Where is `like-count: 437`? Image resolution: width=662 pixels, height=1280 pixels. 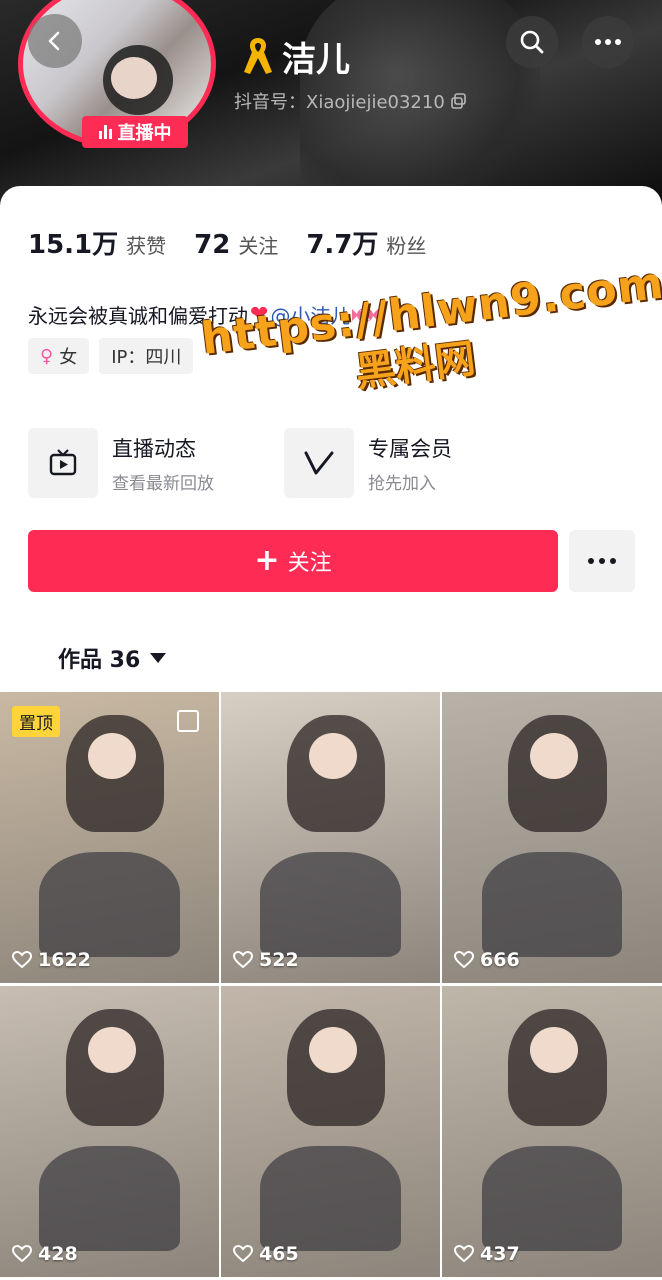
like-count: 437 is located at coordinates (487, 1254).